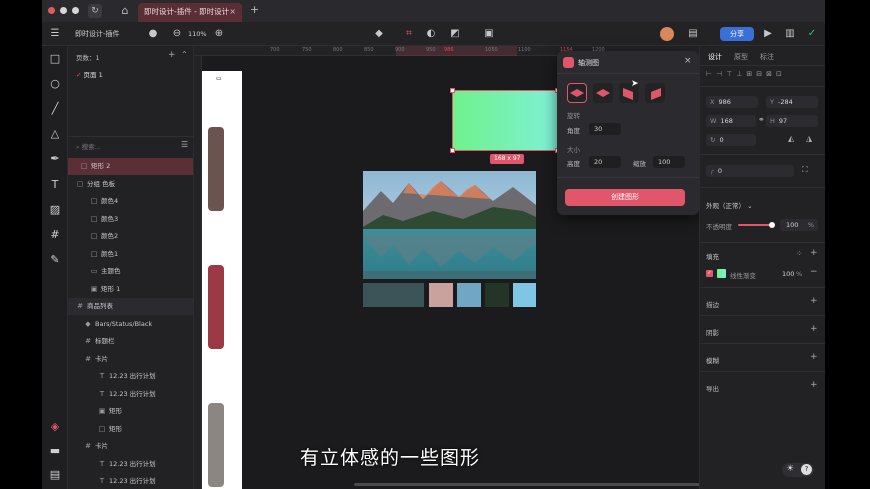 The width and height of the screenshot is (870, 489). What do you see at coordinates (55, 235) in the screenshot?
I see `frame-tool-icon: #` at bounding box center [55, 235].